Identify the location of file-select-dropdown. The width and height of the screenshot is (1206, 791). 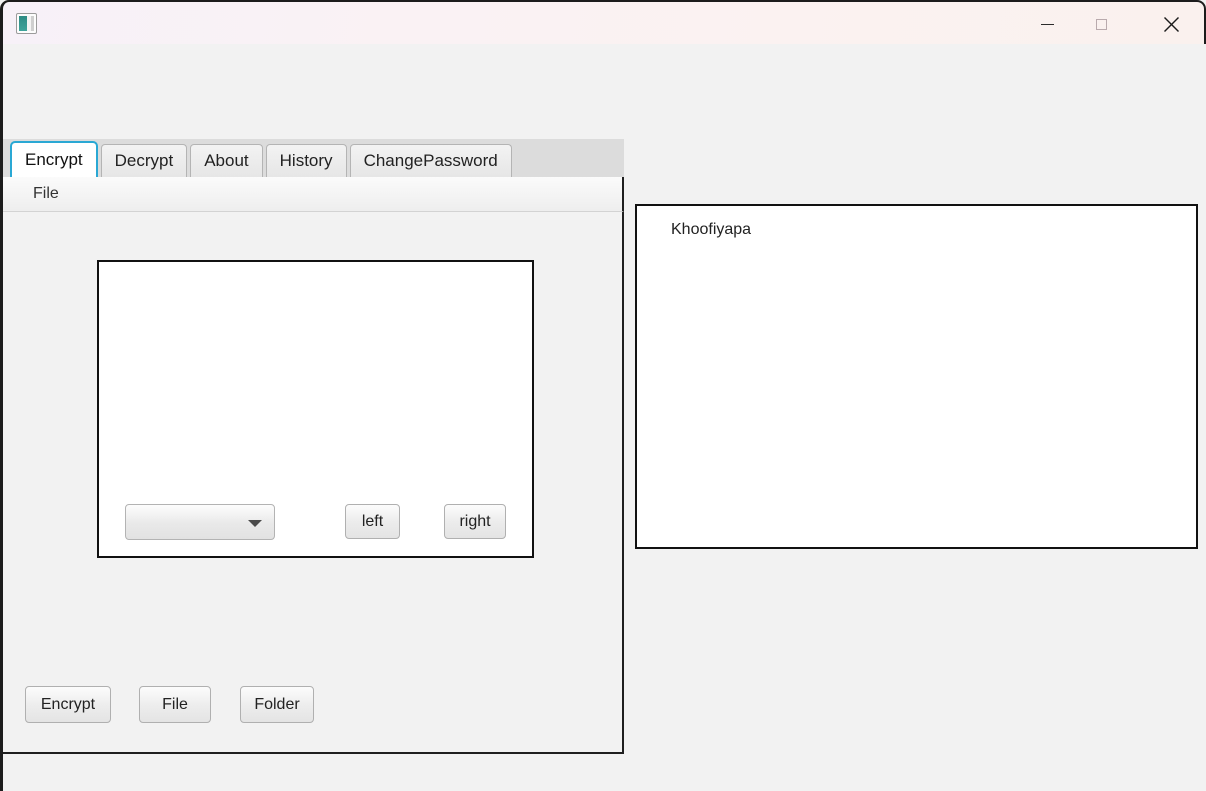
(200, 522).